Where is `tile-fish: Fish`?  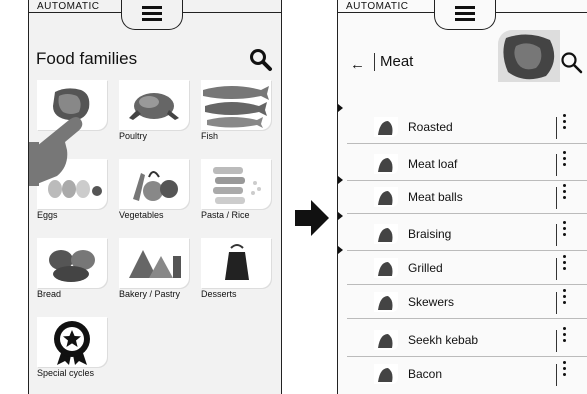
tile-fish: Fish is located at coordinates (236, 111).